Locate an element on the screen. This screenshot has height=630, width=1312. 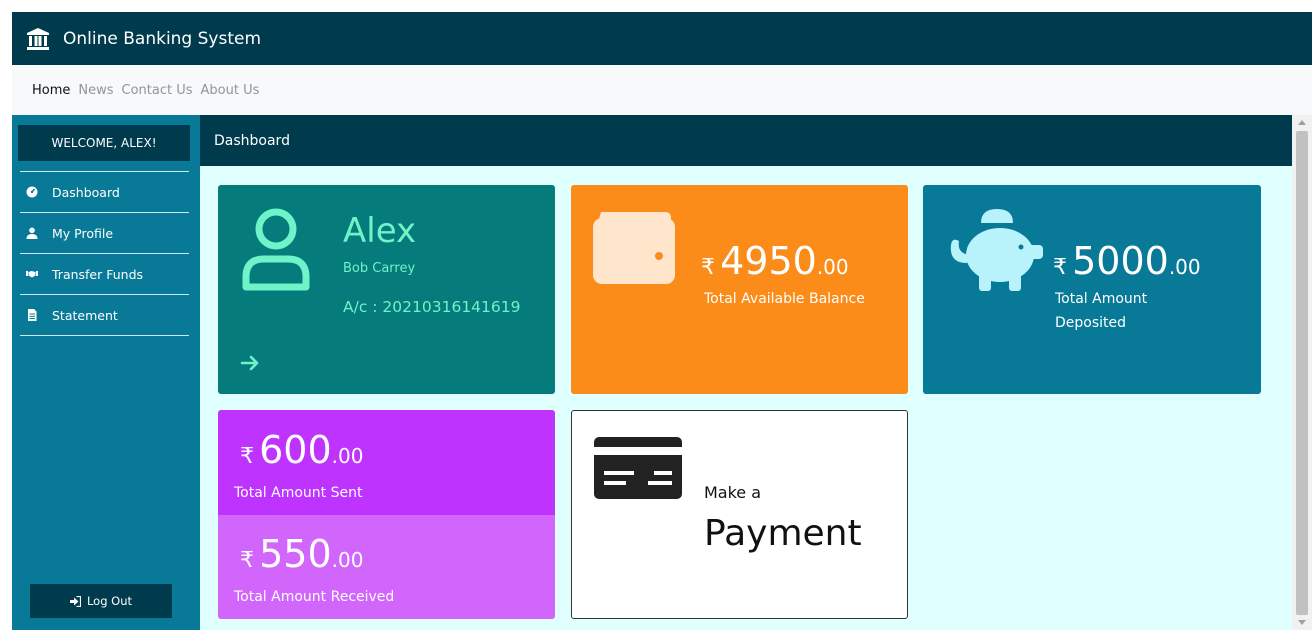
nav-home: Home is located at coordinates (51, 90).